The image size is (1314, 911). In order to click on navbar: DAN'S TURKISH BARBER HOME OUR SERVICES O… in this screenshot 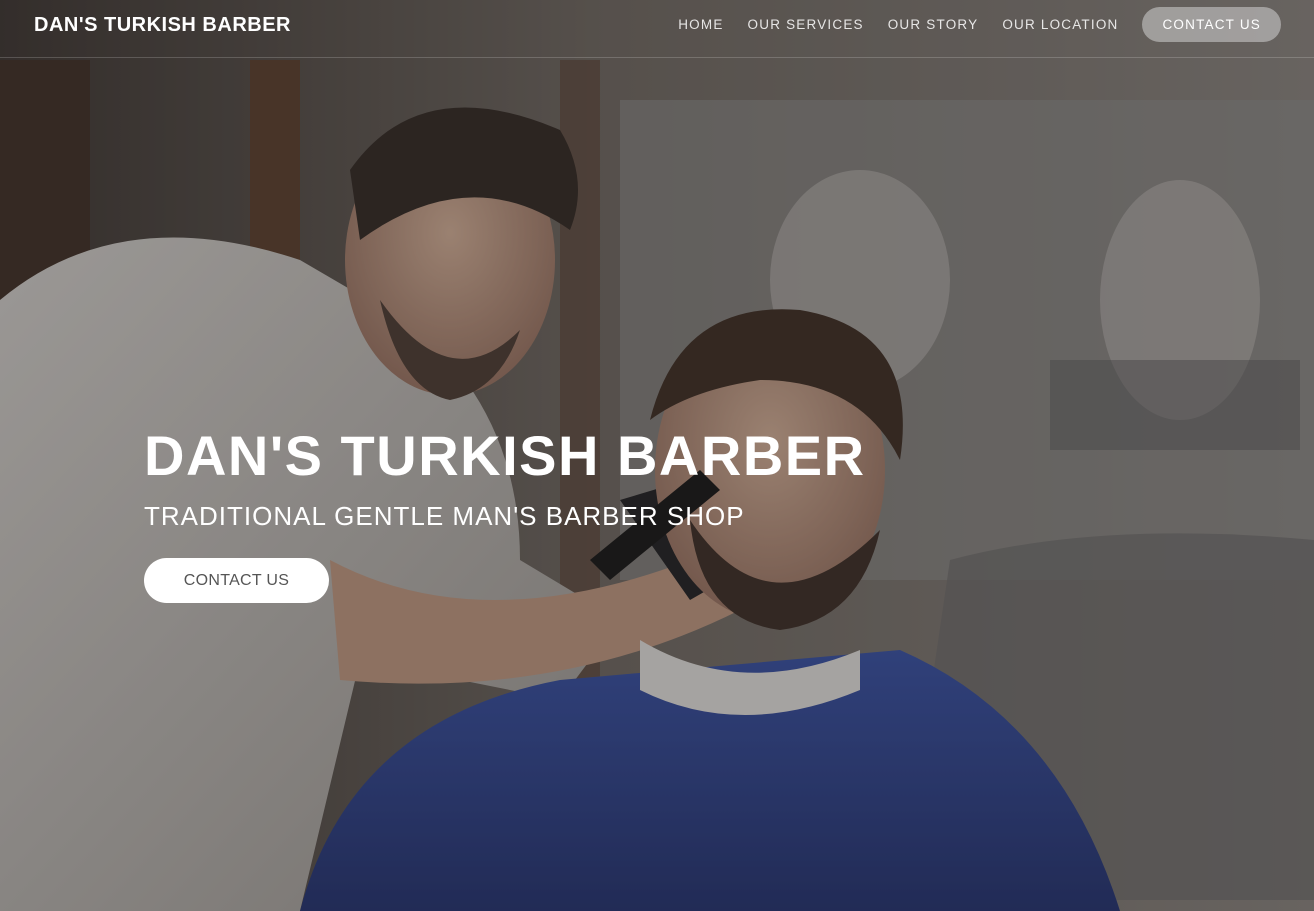, I will do `click(657, 29)`.